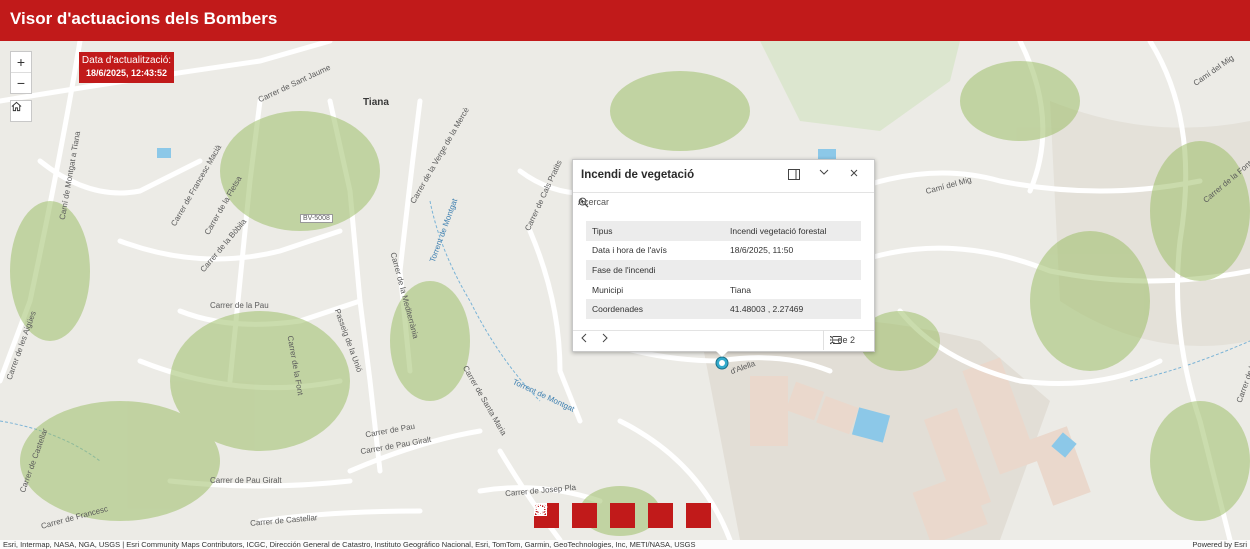 This screenshot has width=1250, height=549. I want to click on road-shield: BV-5008, so click(316, 218).